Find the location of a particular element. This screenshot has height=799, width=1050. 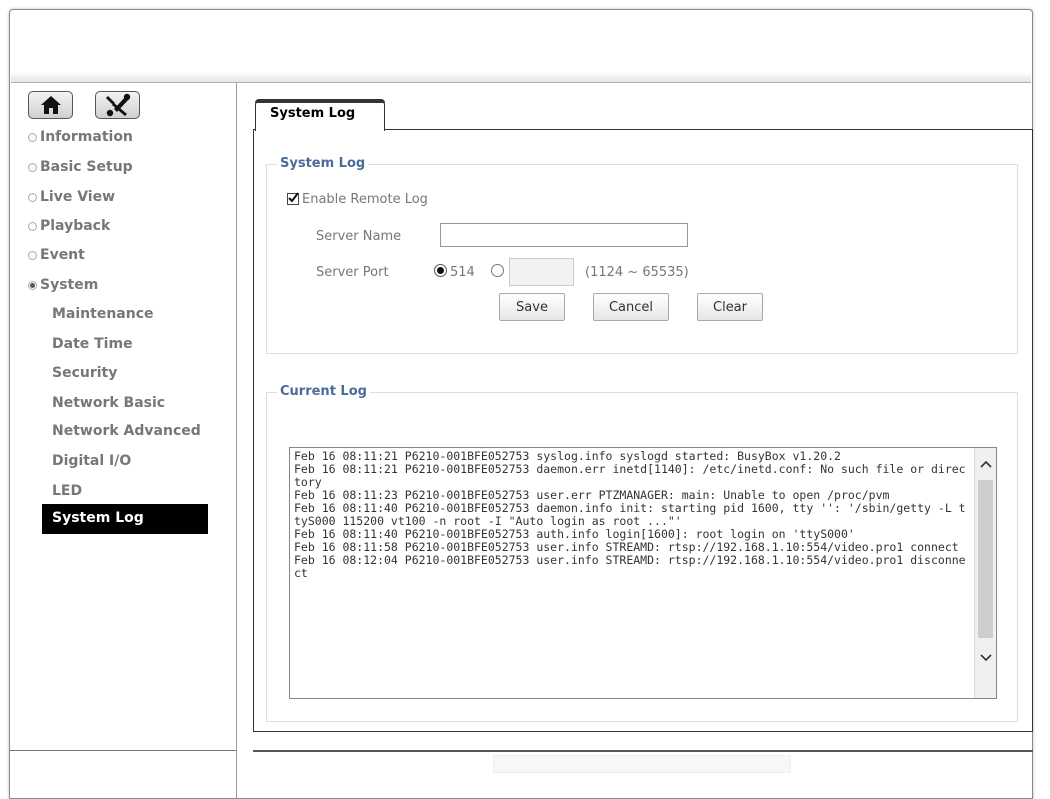

sidebar-item-security: Security is located at coordinates (84, 373).